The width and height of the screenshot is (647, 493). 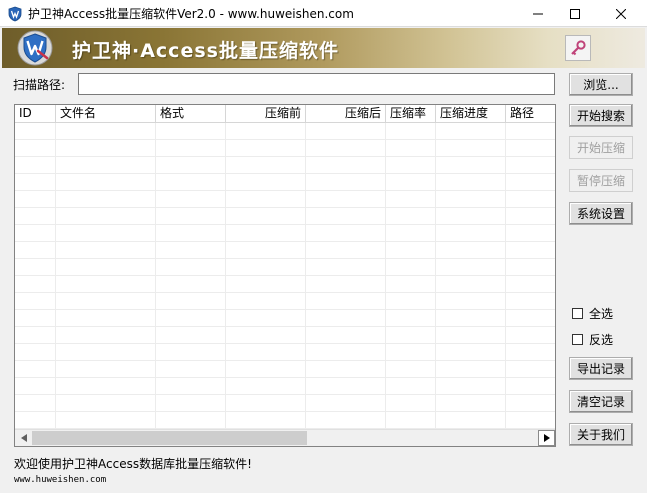 What do you see at coordinates (601, 147) in the screenshot?
I see `start-compress-button: 开始压缩` at bounding box center [601, 147].